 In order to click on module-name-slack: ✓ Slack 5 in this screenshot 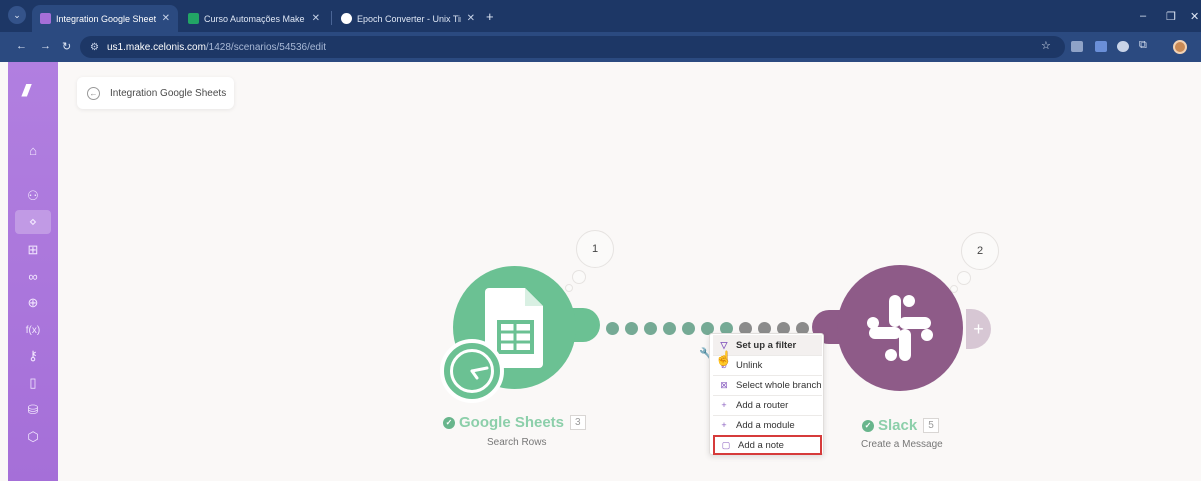, I will do `click(900, 425)`.